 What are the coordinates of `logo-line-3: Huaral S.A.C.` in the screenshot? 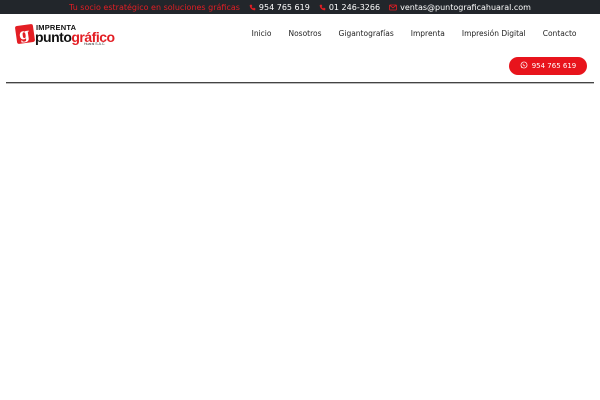 It's located at (95, 44).